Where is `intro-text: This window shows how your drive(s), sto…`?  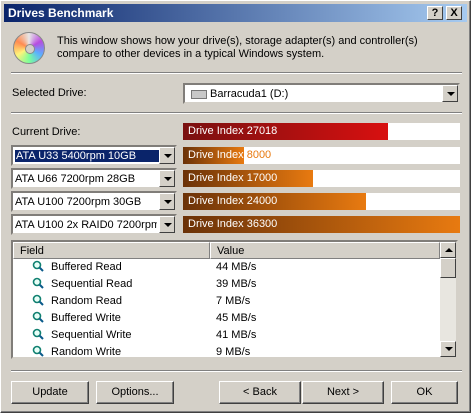
intro-text: This window shows how your drive(s), sto… is located at coordinates (237, 47).